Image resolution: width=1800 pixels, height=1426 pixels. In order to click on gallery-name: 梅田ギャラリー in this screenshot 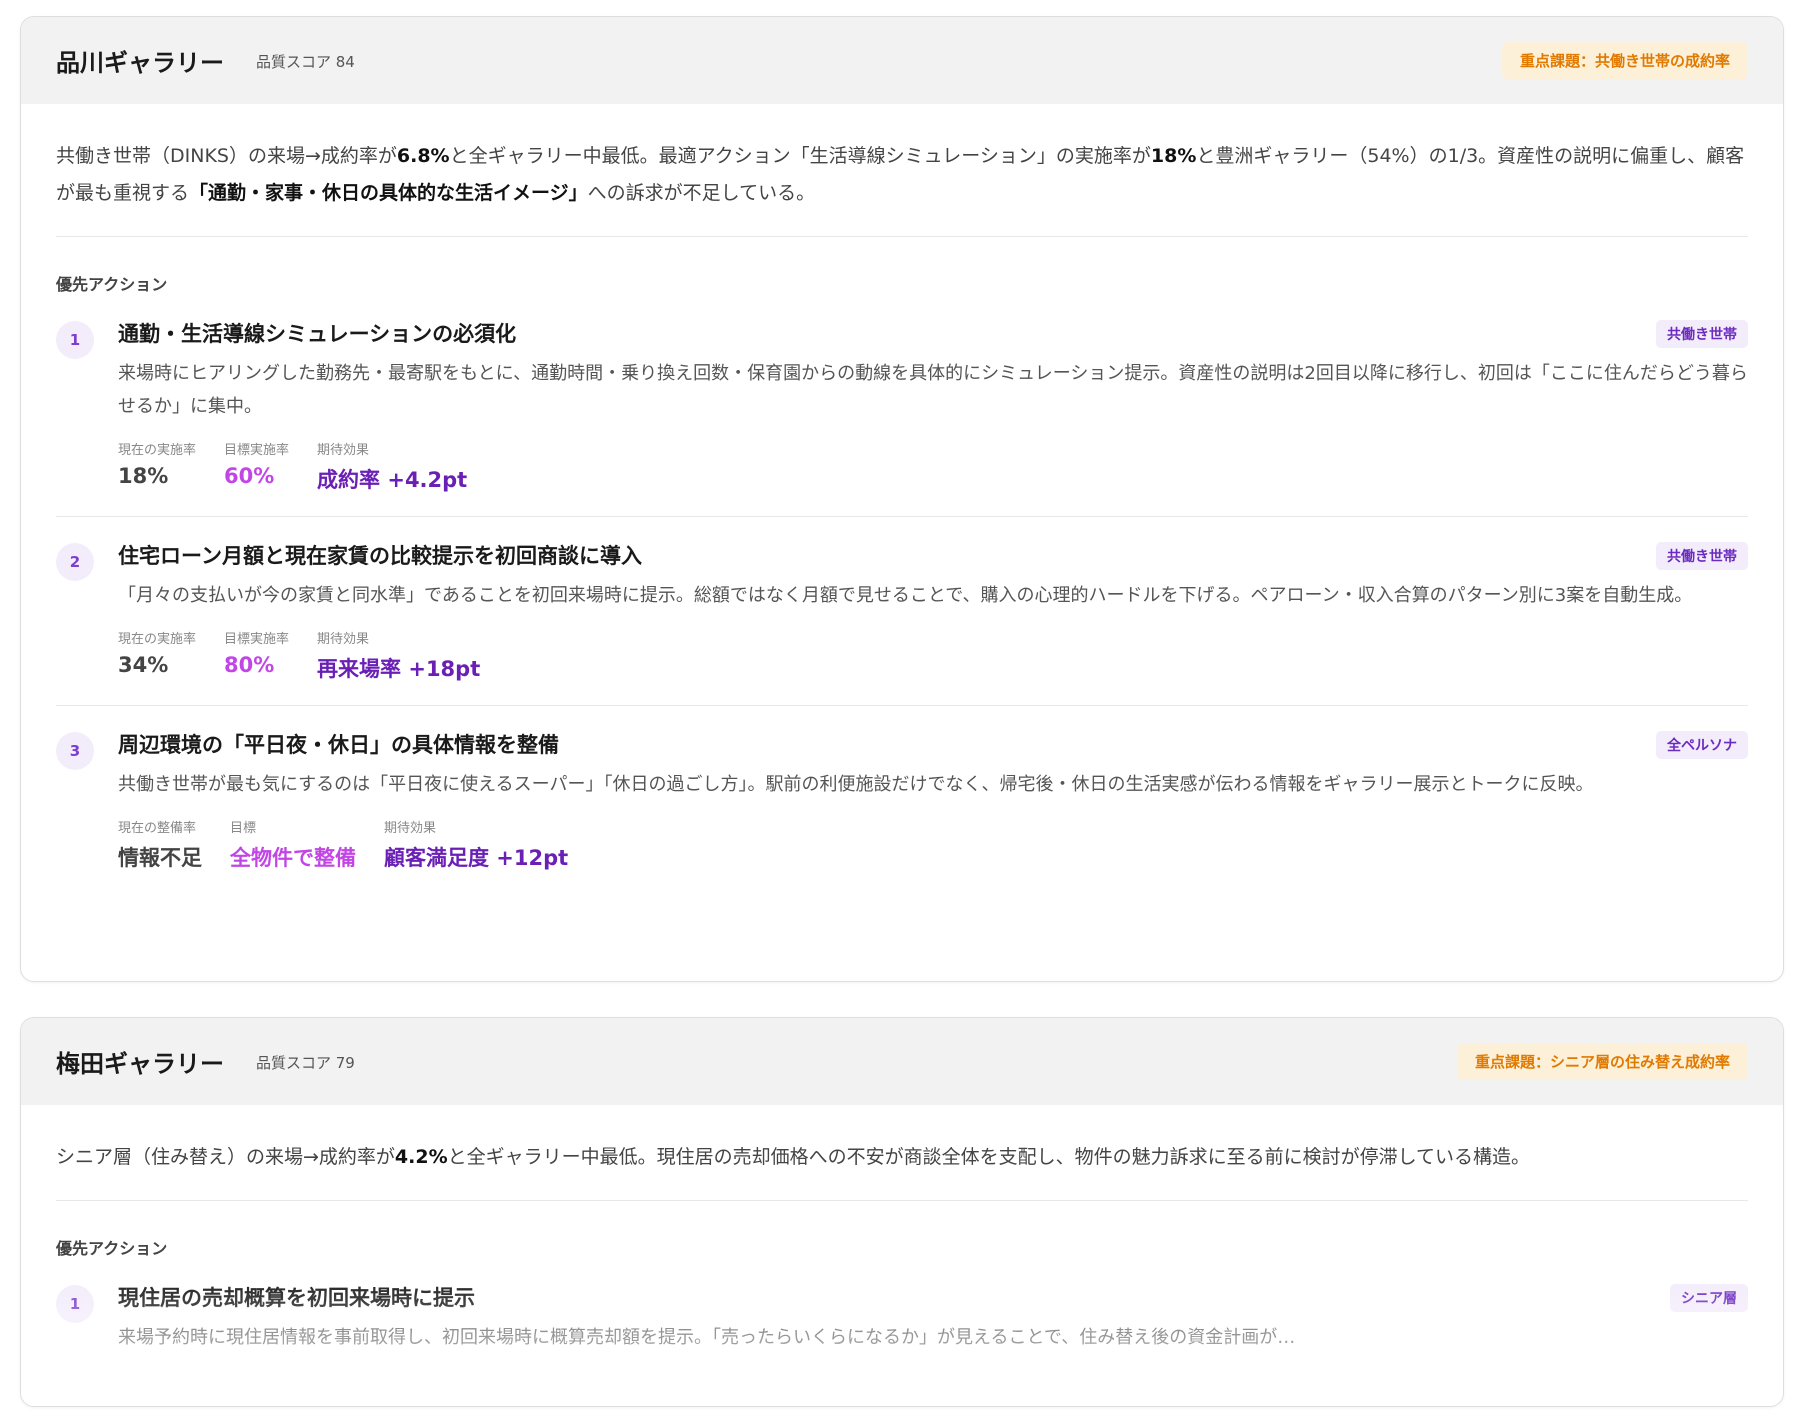, I will do `click(140, 1064)`.